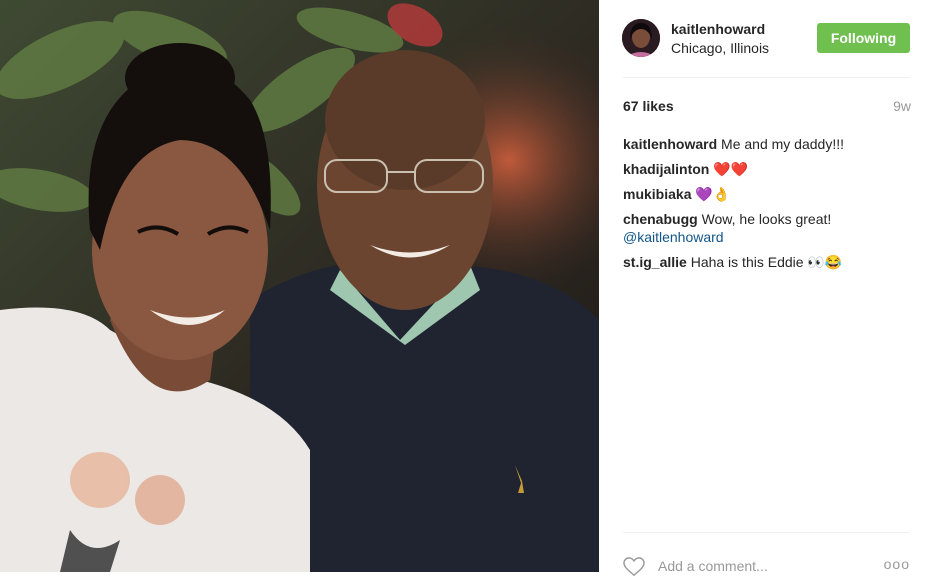 This screenshot has height=583, width=935. What do you see at coordinates (863, 38) in the screenshot?
I see `following-button: Following` at bounding box center [863, 38].